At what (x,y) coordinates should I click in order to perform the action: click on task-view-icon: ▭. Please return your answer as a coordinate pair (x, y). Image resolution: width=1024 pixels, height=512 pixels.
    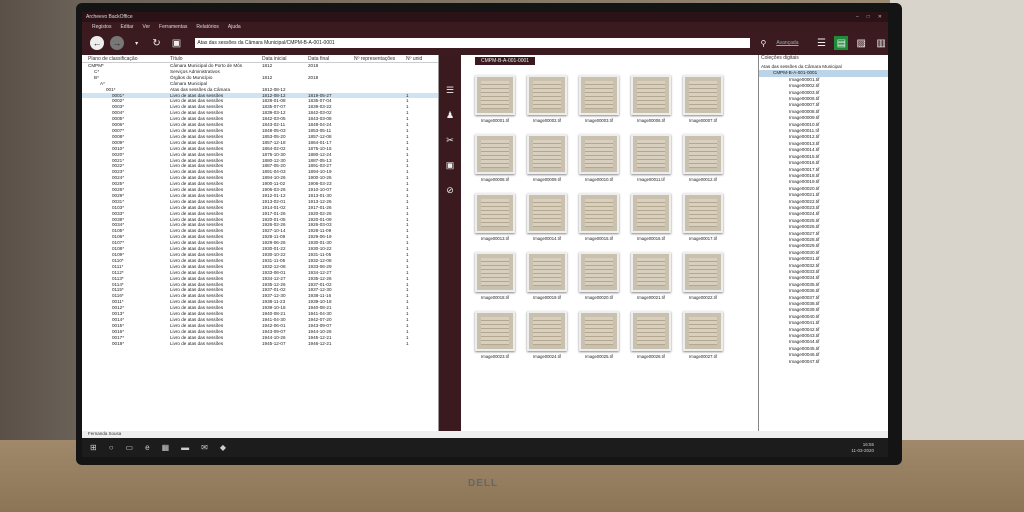
    Looking at the image, I should click on (130, 447).